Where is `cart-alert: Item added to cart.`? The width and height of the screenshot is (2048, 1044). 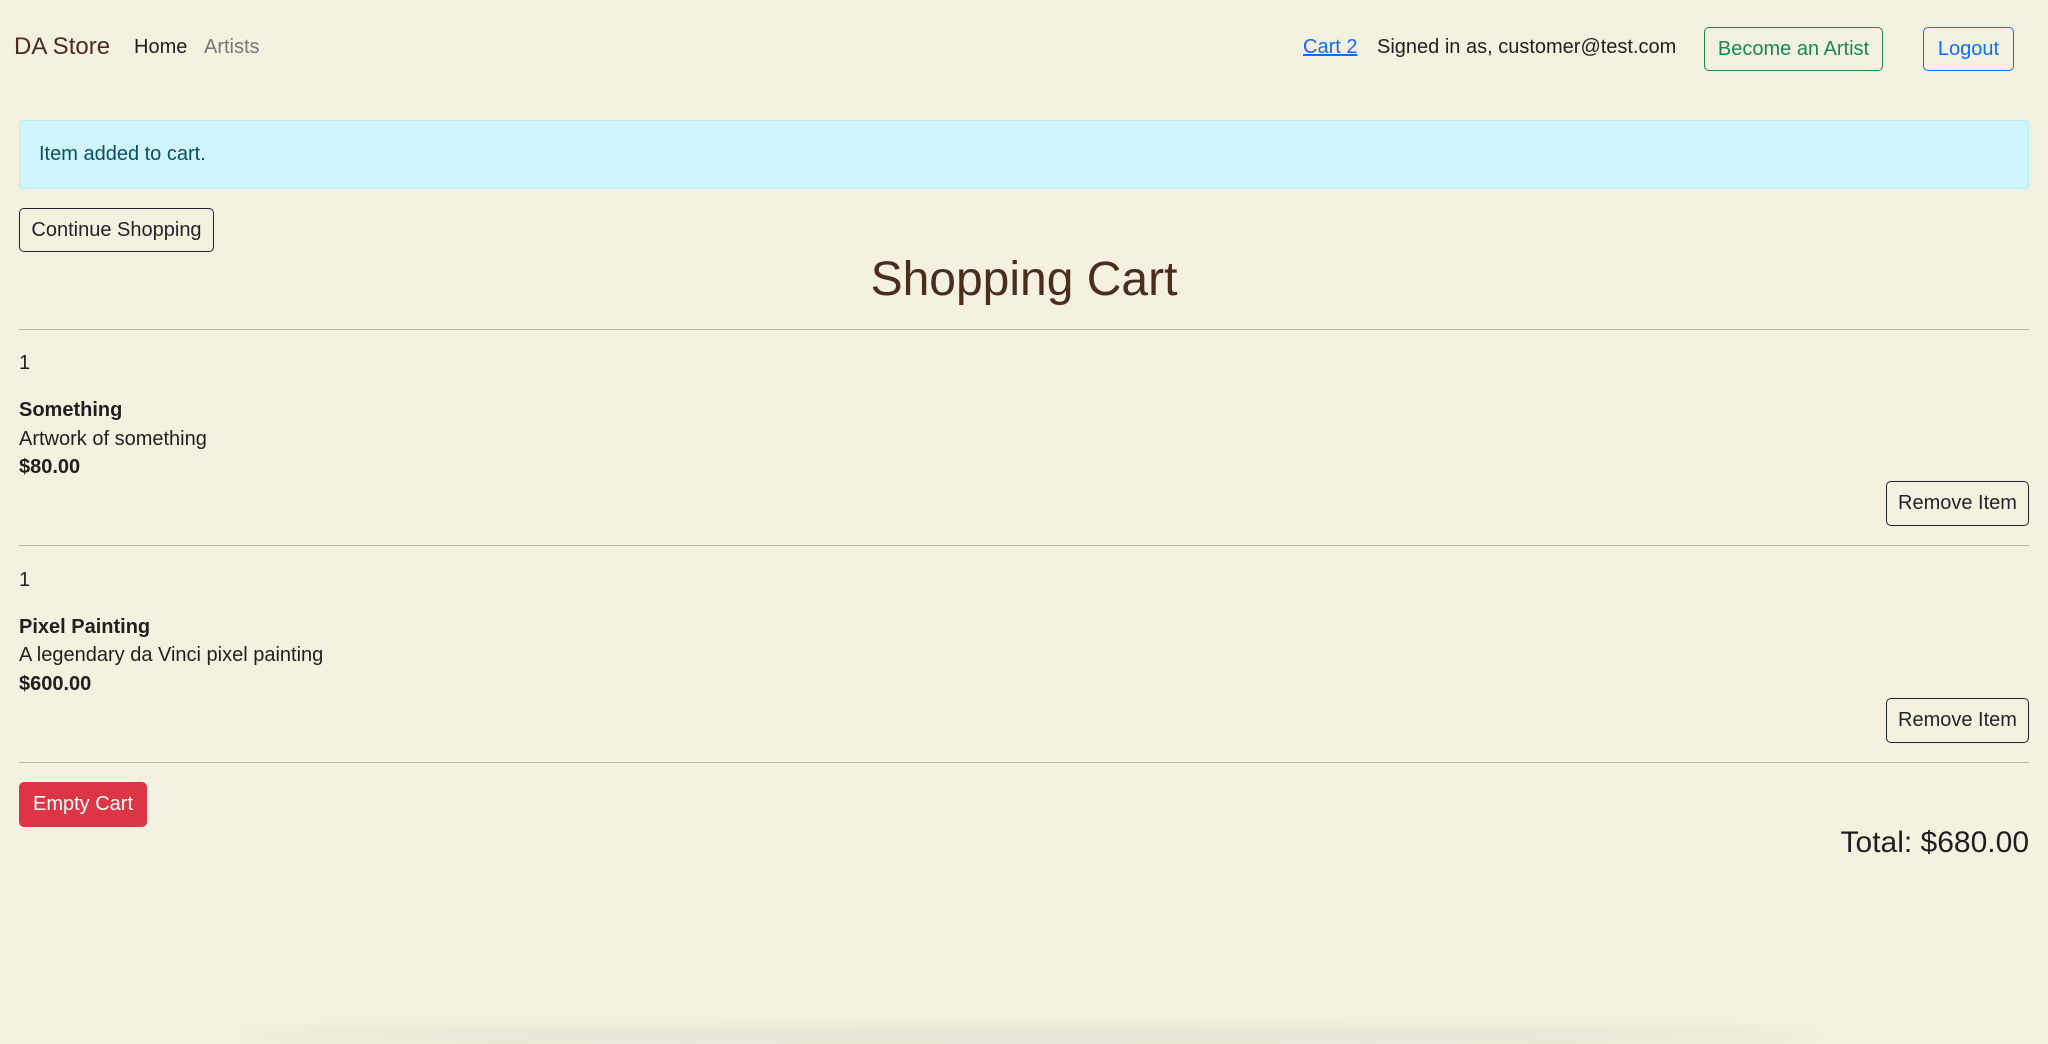
cart-alert: Item added to cart. is located at coordinates (1024, 154).